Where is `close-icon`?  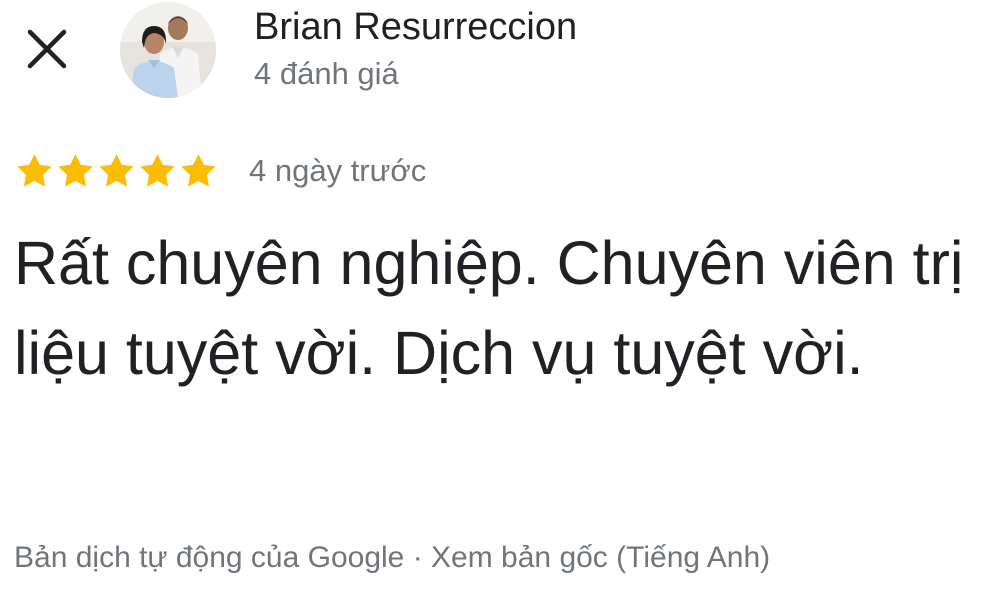 close-icon is located at coordinates (47, 49).